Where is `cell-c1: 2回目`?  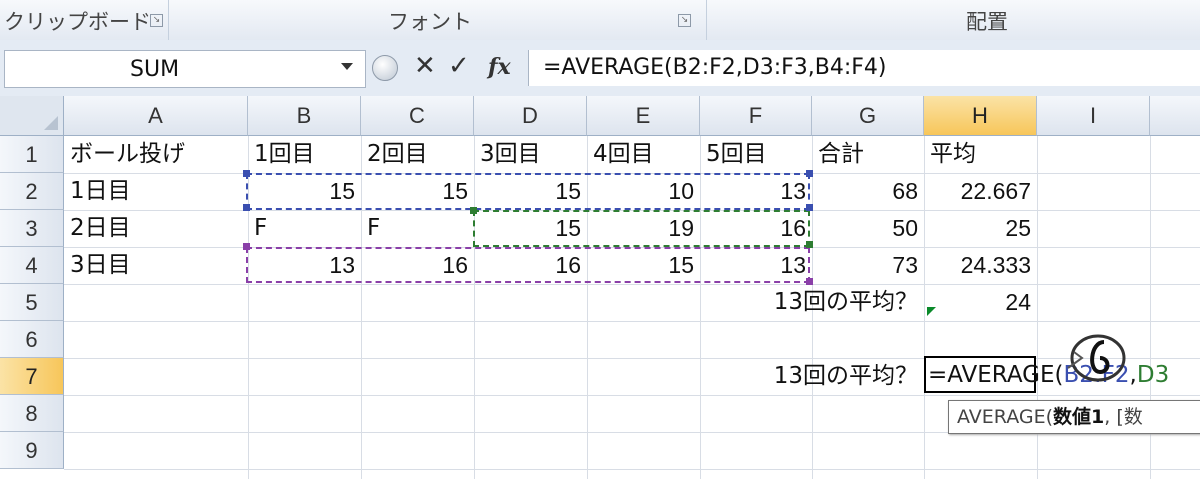 cell-c1: 2回目 is located at coordinates (417, 154).